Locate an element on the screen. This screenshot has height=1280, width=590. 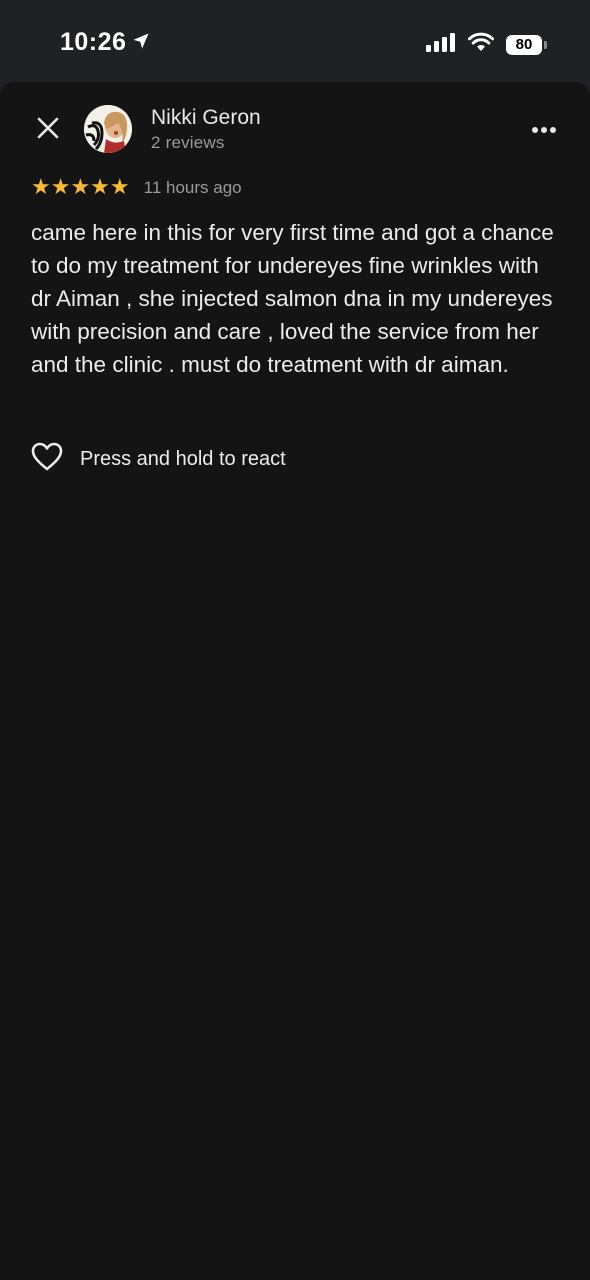
time-text: 10:26 is located at coordinates (93, 42).